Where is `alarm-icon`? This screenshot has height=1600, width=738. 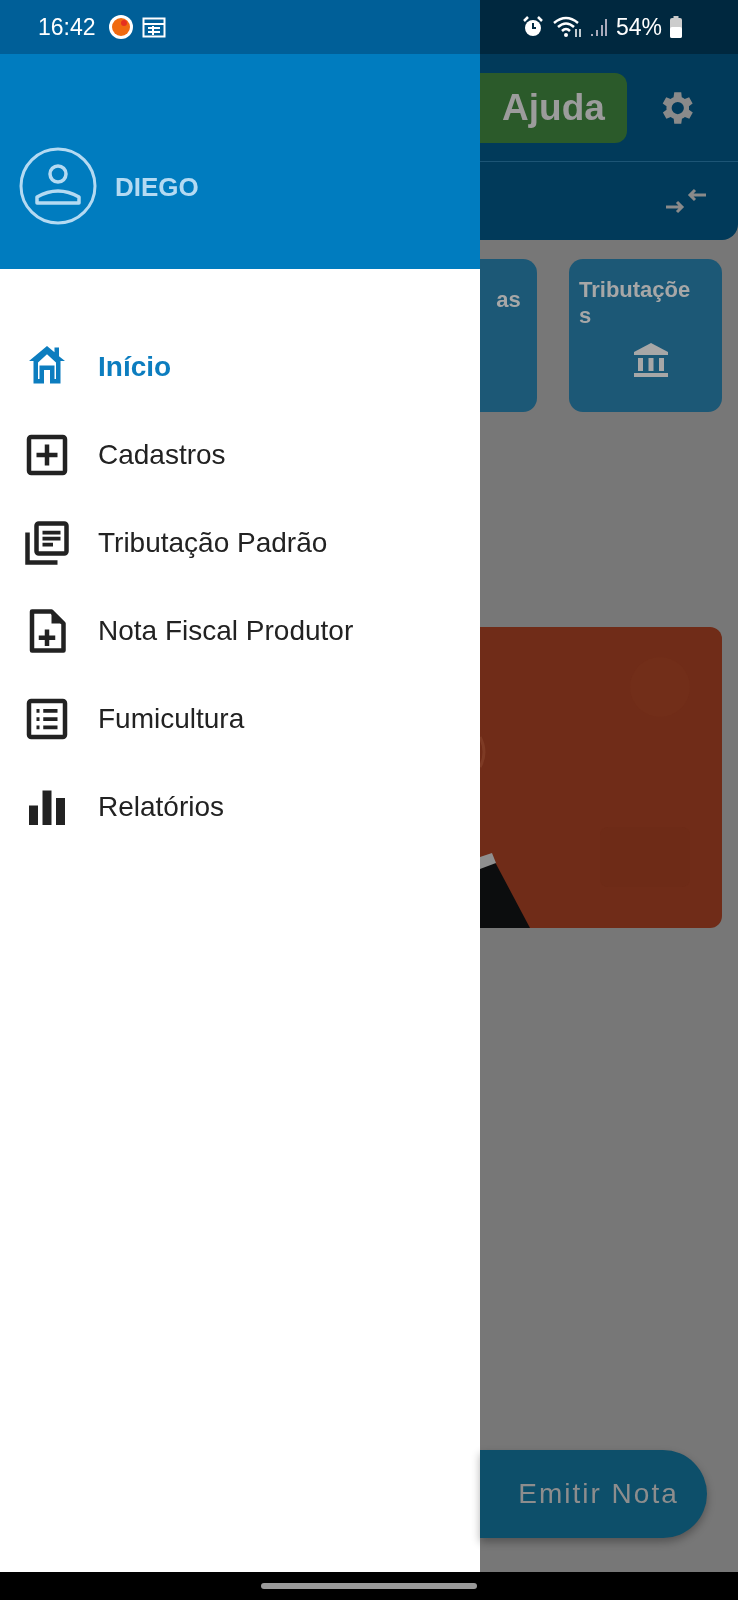 alarm-icon is located at coordinates (532, 27).